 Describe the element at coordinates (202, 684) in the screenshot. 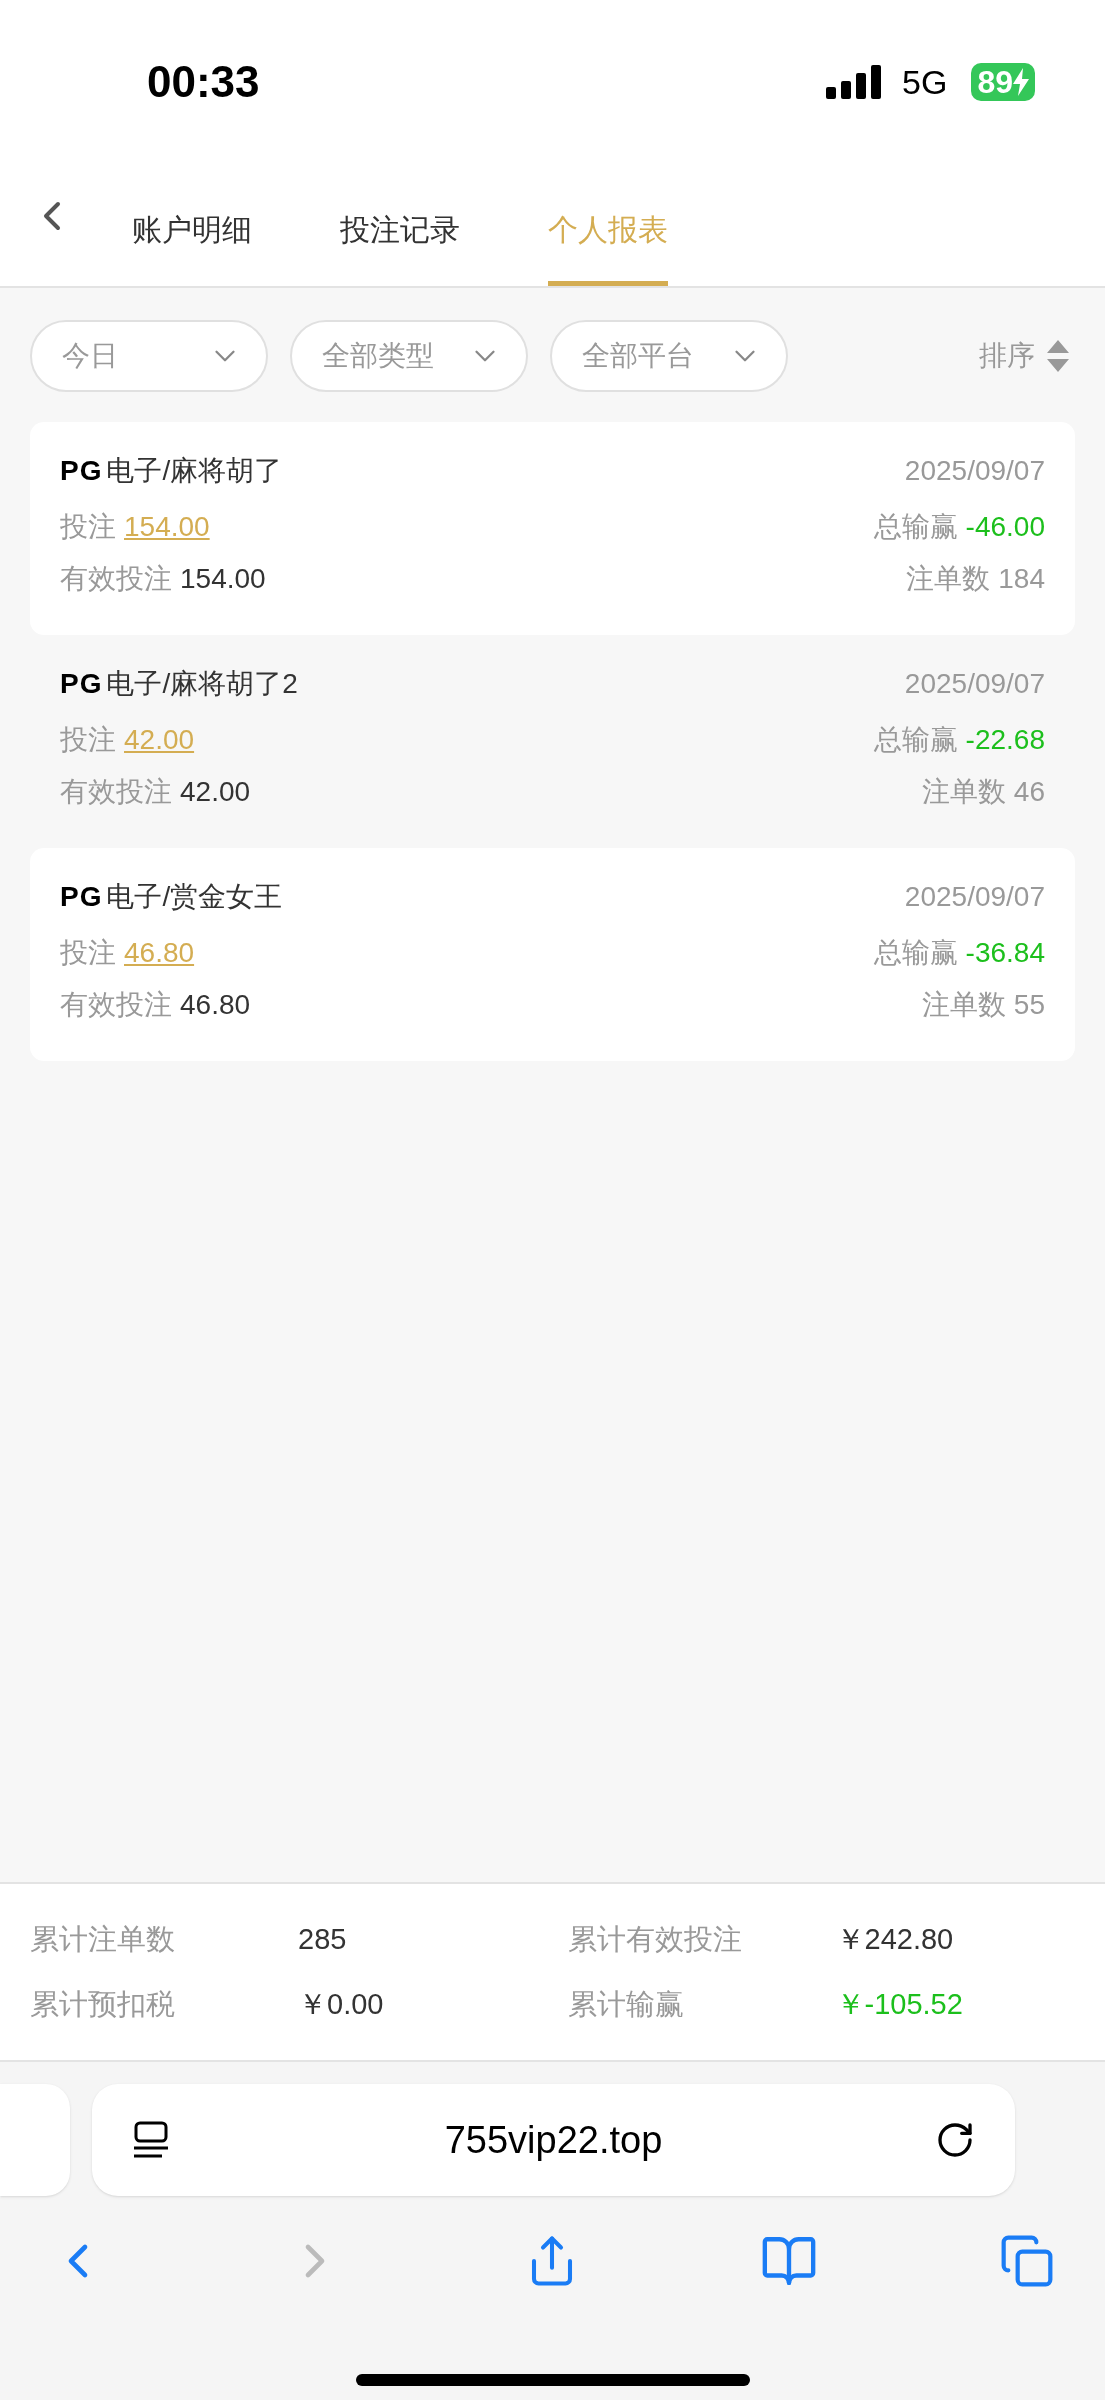

I see `game-name: 电子/麻将胡了2` at that location.